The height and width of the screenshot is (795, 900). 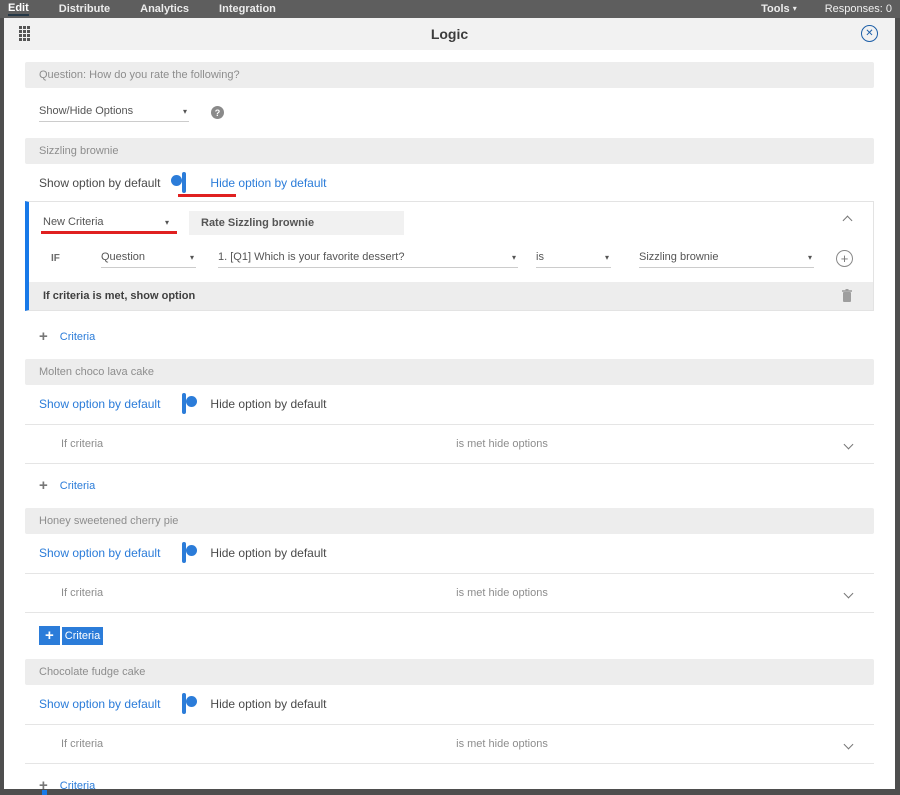 I want to click on section-header-molten-choco-lava-cake: Molten choco lava cake, so click(x=449, y=372).